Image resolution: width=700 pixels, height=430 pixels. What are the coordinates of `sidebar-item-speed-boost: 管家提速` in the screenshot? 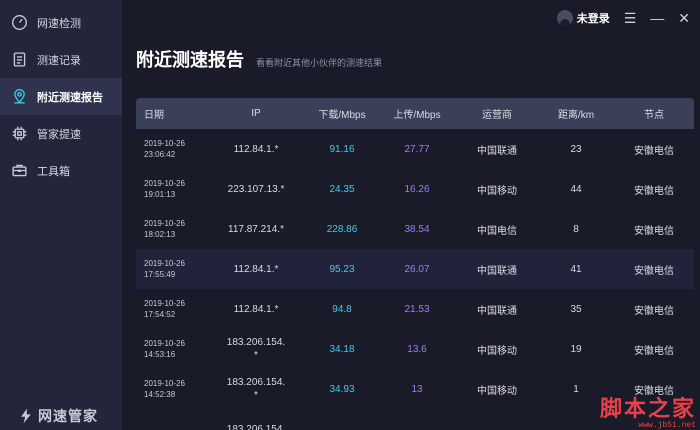 It's located at (61, 133).